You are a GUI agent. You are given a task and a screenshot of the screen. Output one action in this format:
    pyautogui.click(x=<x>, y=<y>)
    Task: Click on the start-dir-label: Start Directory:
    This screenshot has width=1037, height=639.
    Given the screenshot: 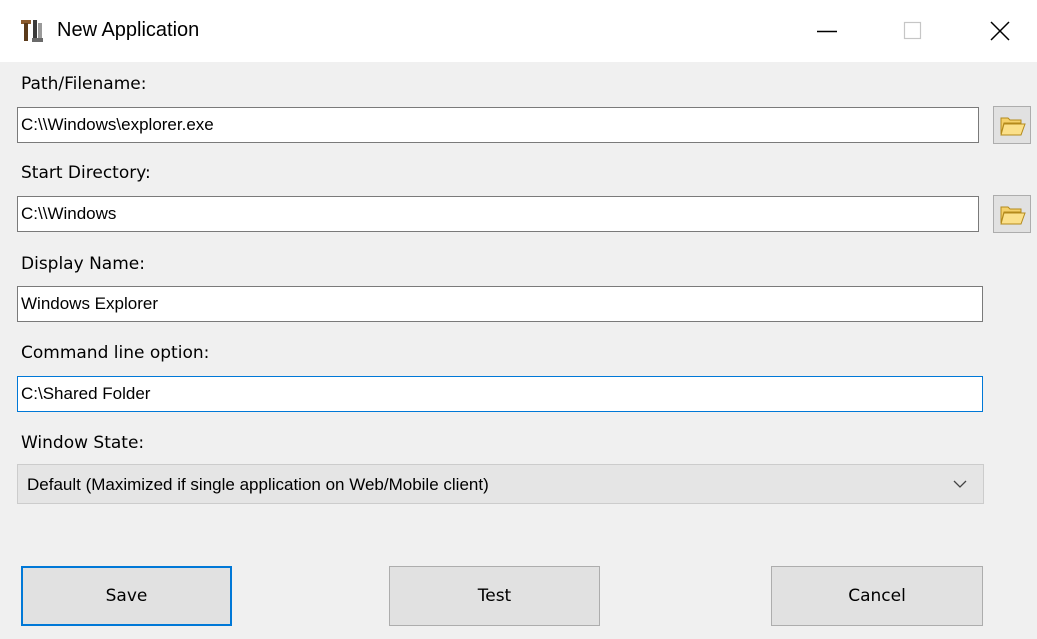 What is the action you would take?
    pyautogui.click(x=86, y=173)
    